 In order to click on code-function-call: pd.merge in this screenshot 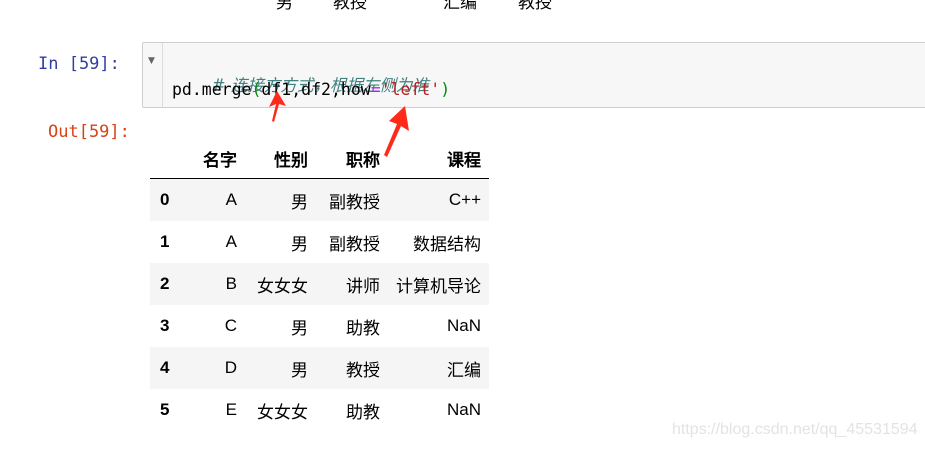, I will do `click(212, 89)`.